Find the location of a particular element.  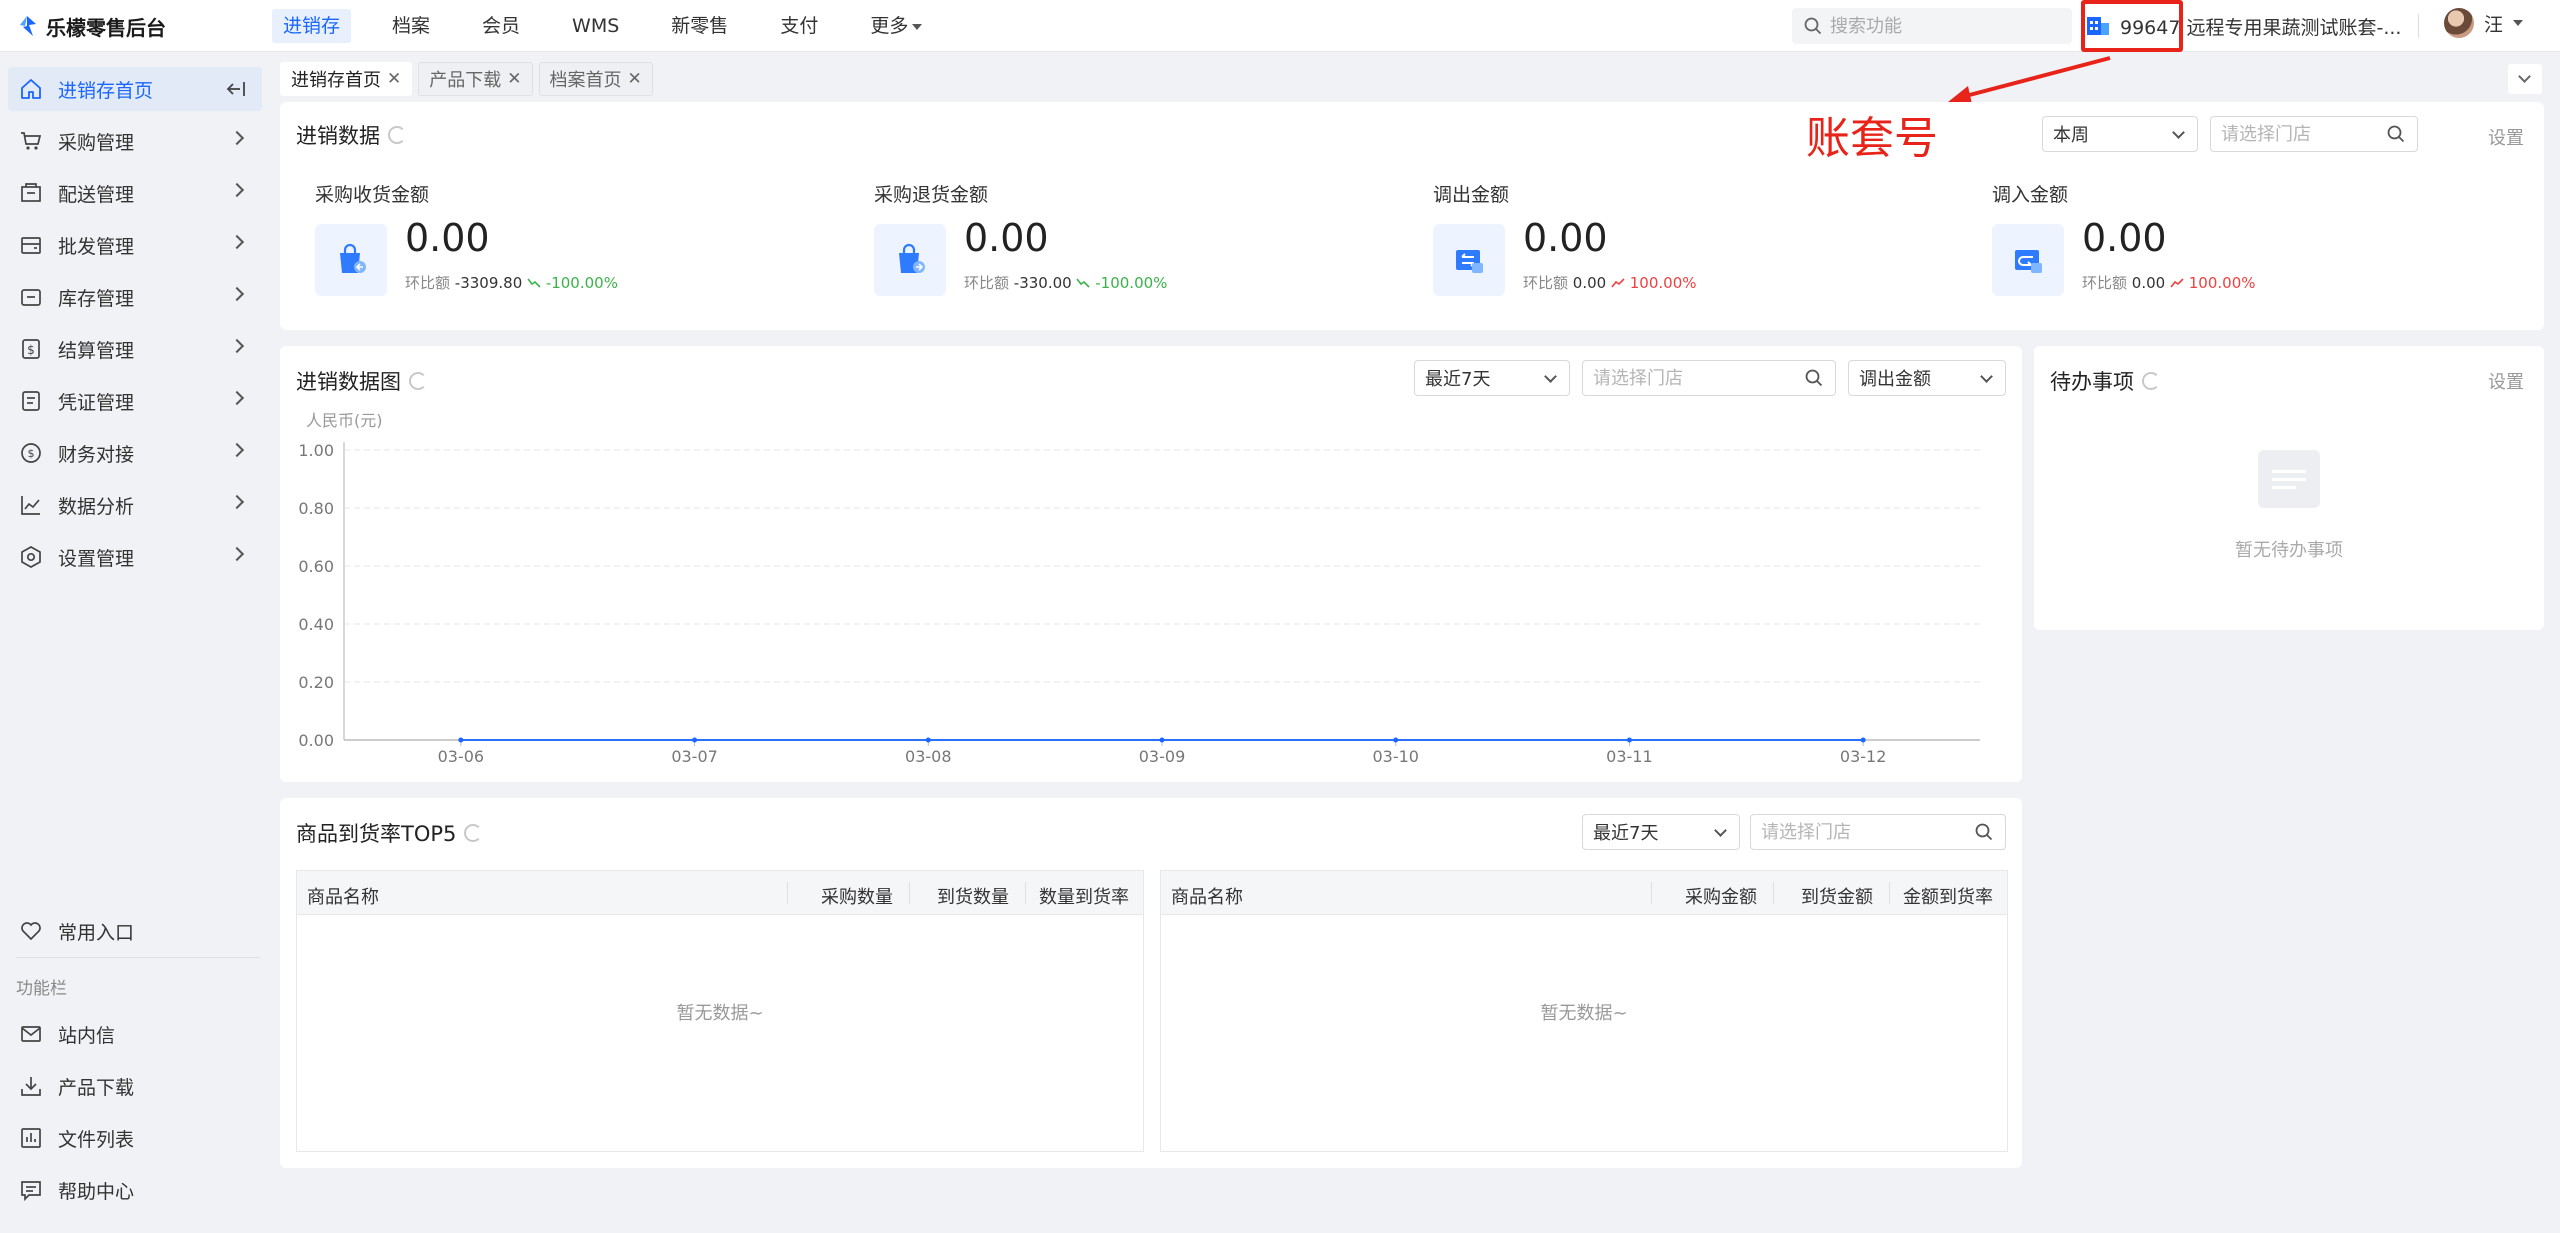

nav-payment: 支付 is located at coordinates (799, 26).